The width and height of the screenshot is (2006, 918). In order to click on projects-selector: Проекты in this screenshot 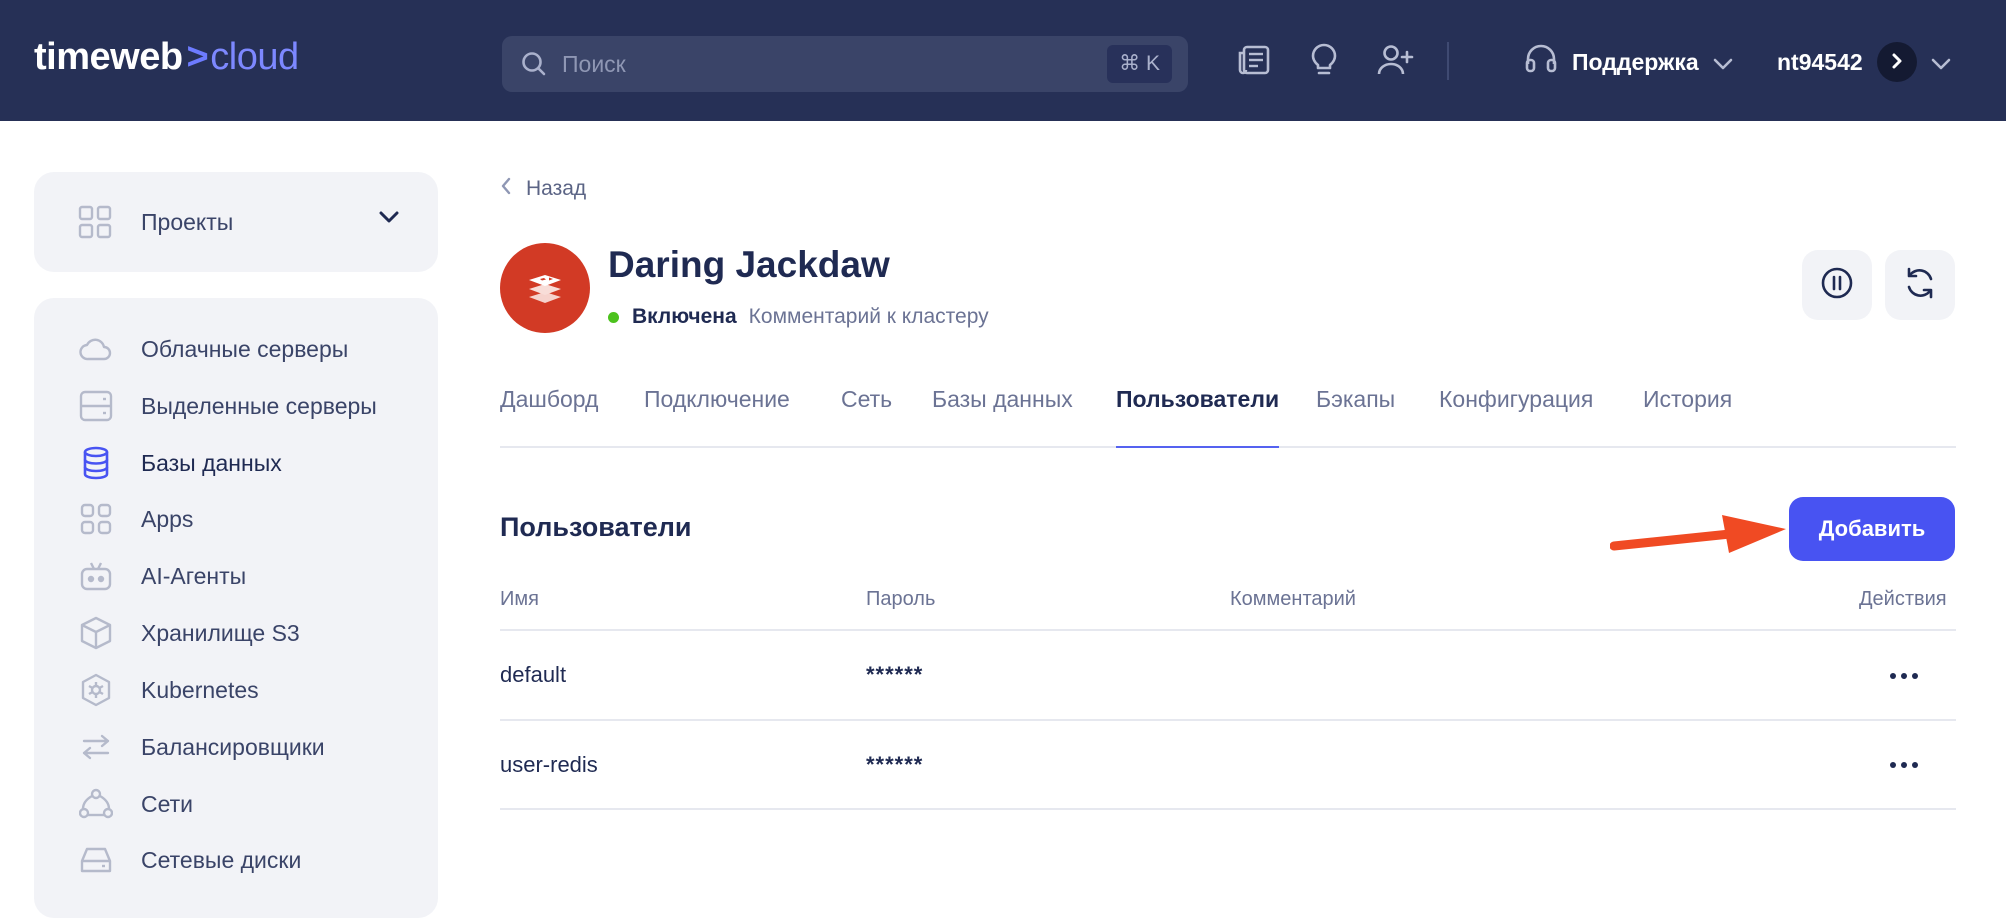, I will do `click(236, 222)`.